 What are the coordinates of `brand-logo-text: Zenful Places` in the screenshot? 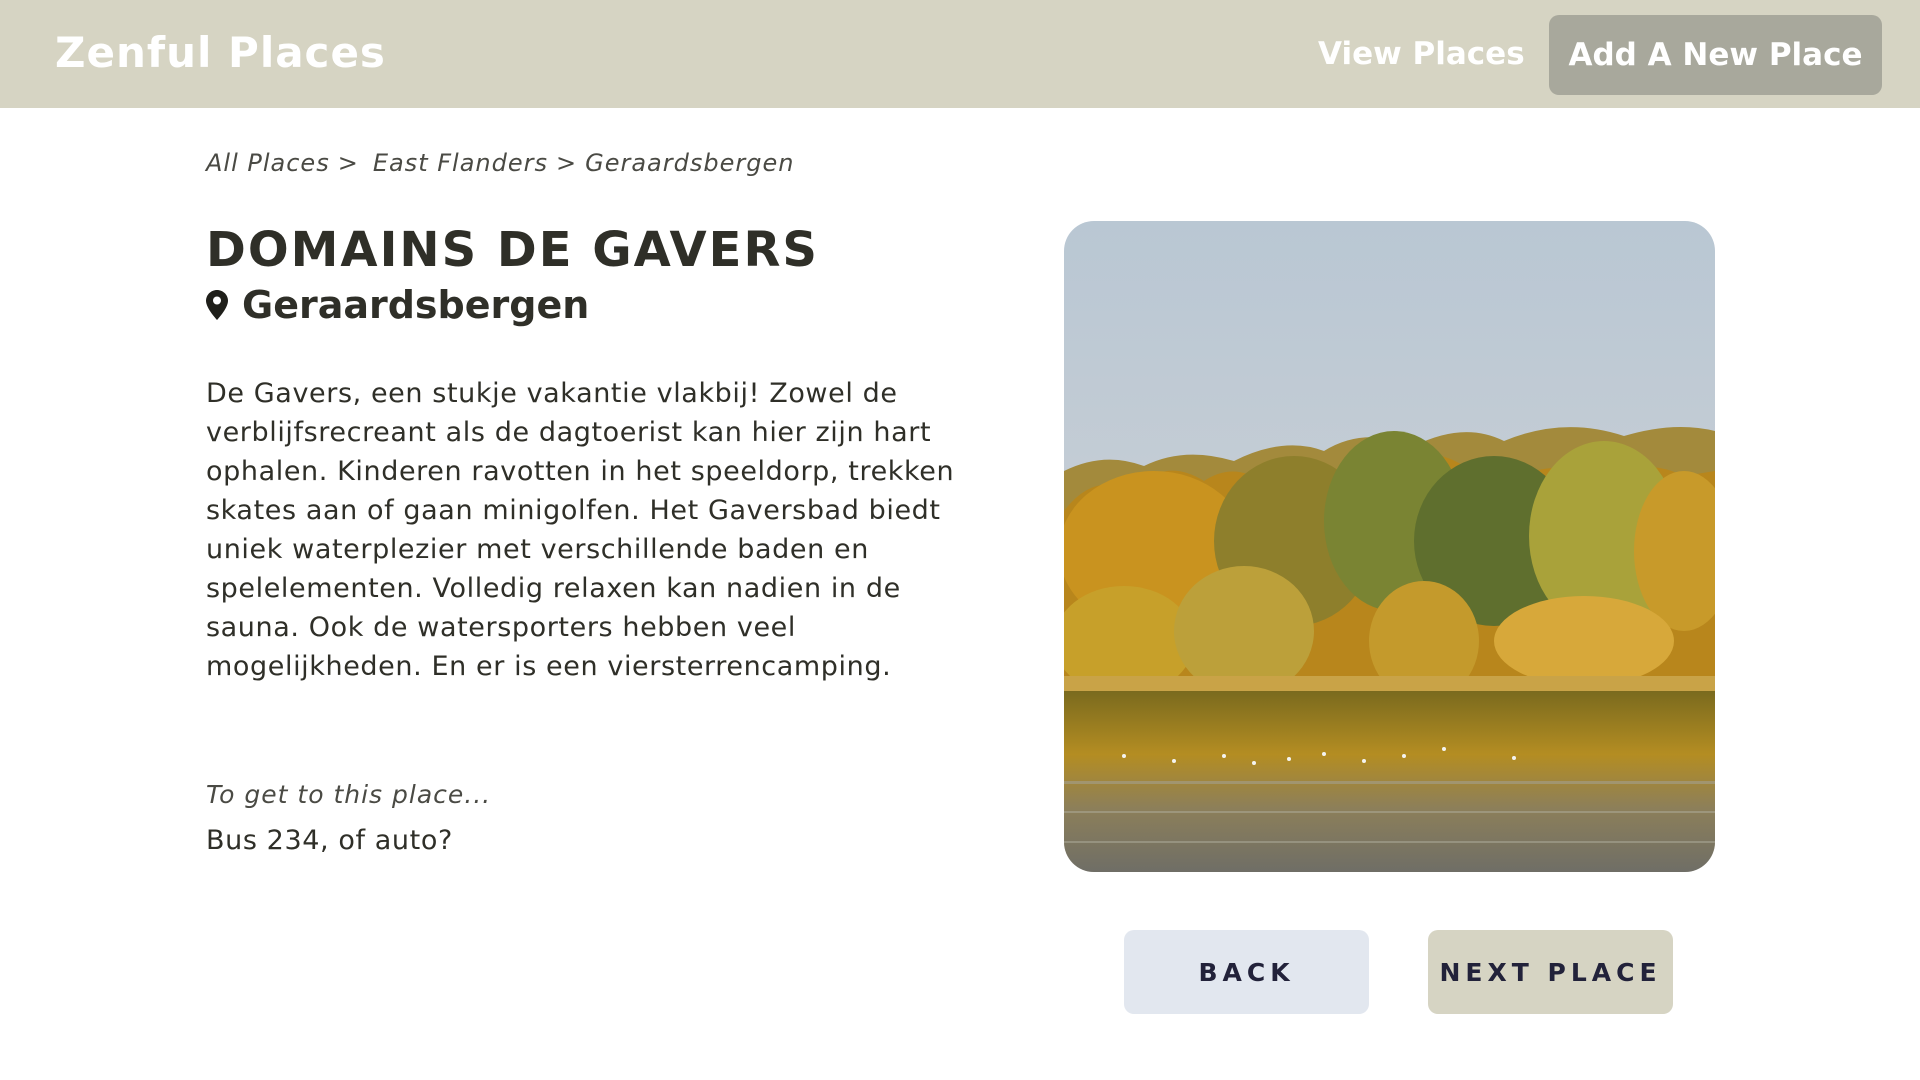 It's located at (220, 52).